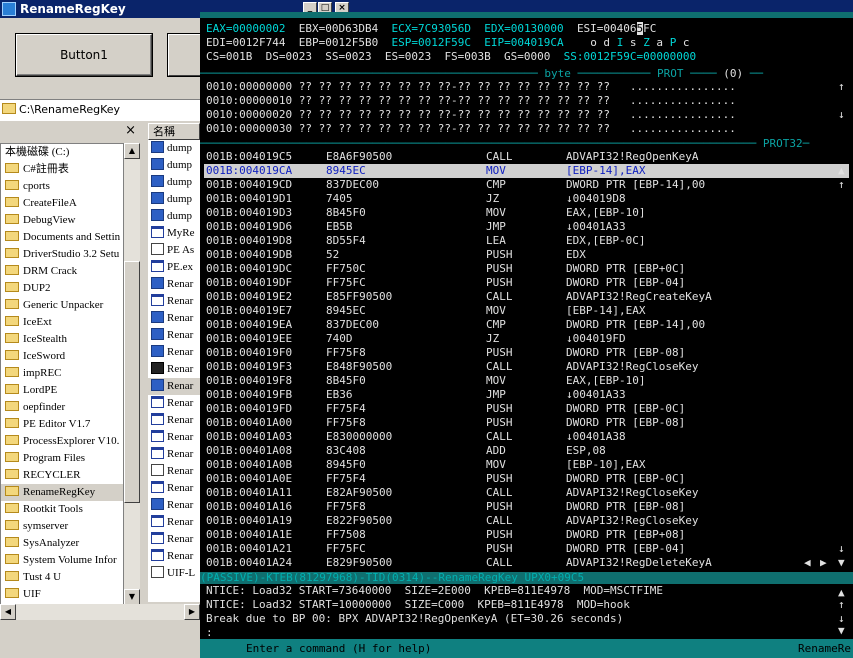 This screenshot has height=658, width=853. What do you see at coordinates (174, 250) in the screenshot?
I see `list-item: PE As` at bounding box center [174, 250].